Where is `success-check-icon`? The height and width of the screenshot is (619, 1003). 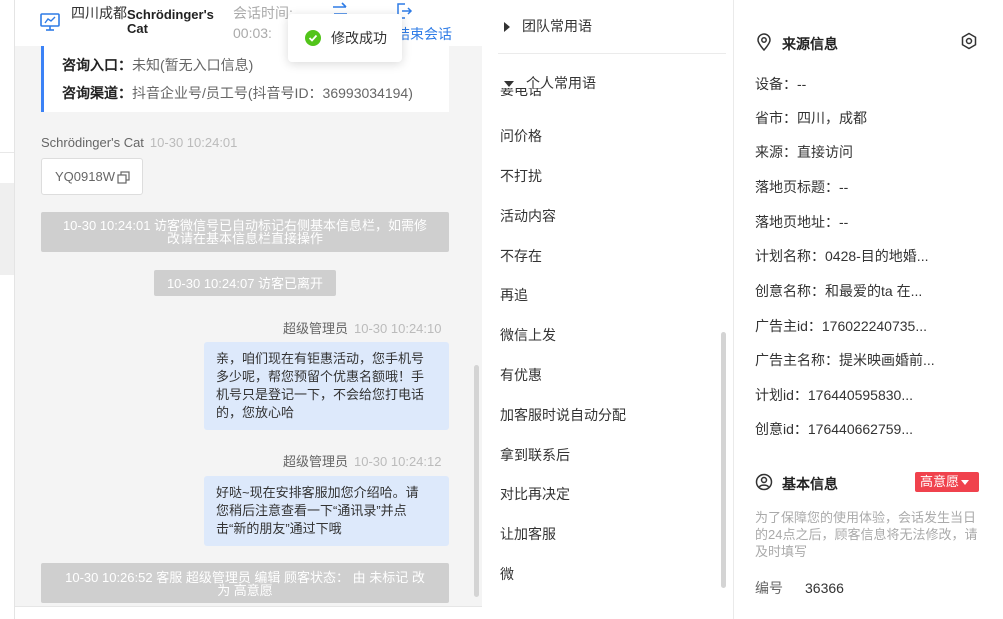
success-check-icon is located at coordinates (313, 38).